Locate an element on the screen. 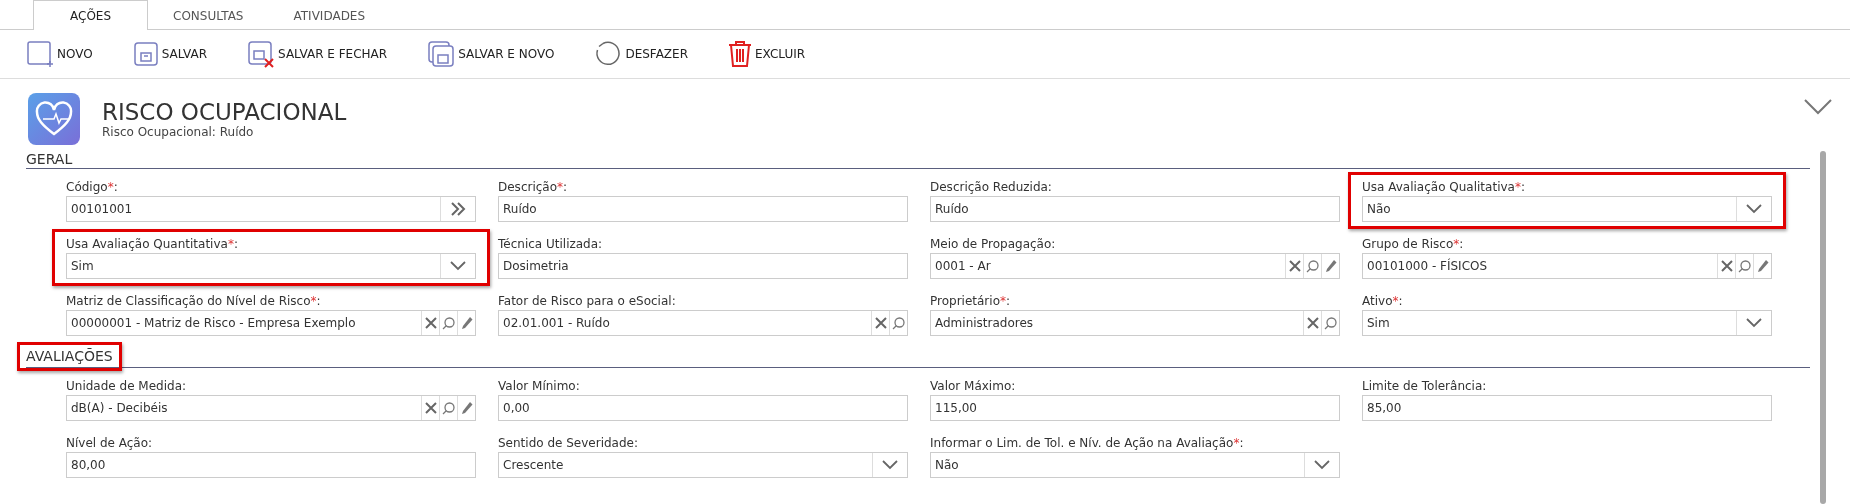  lookup-field: dB(A) - Decibéis is located at coordinates (271, 408).